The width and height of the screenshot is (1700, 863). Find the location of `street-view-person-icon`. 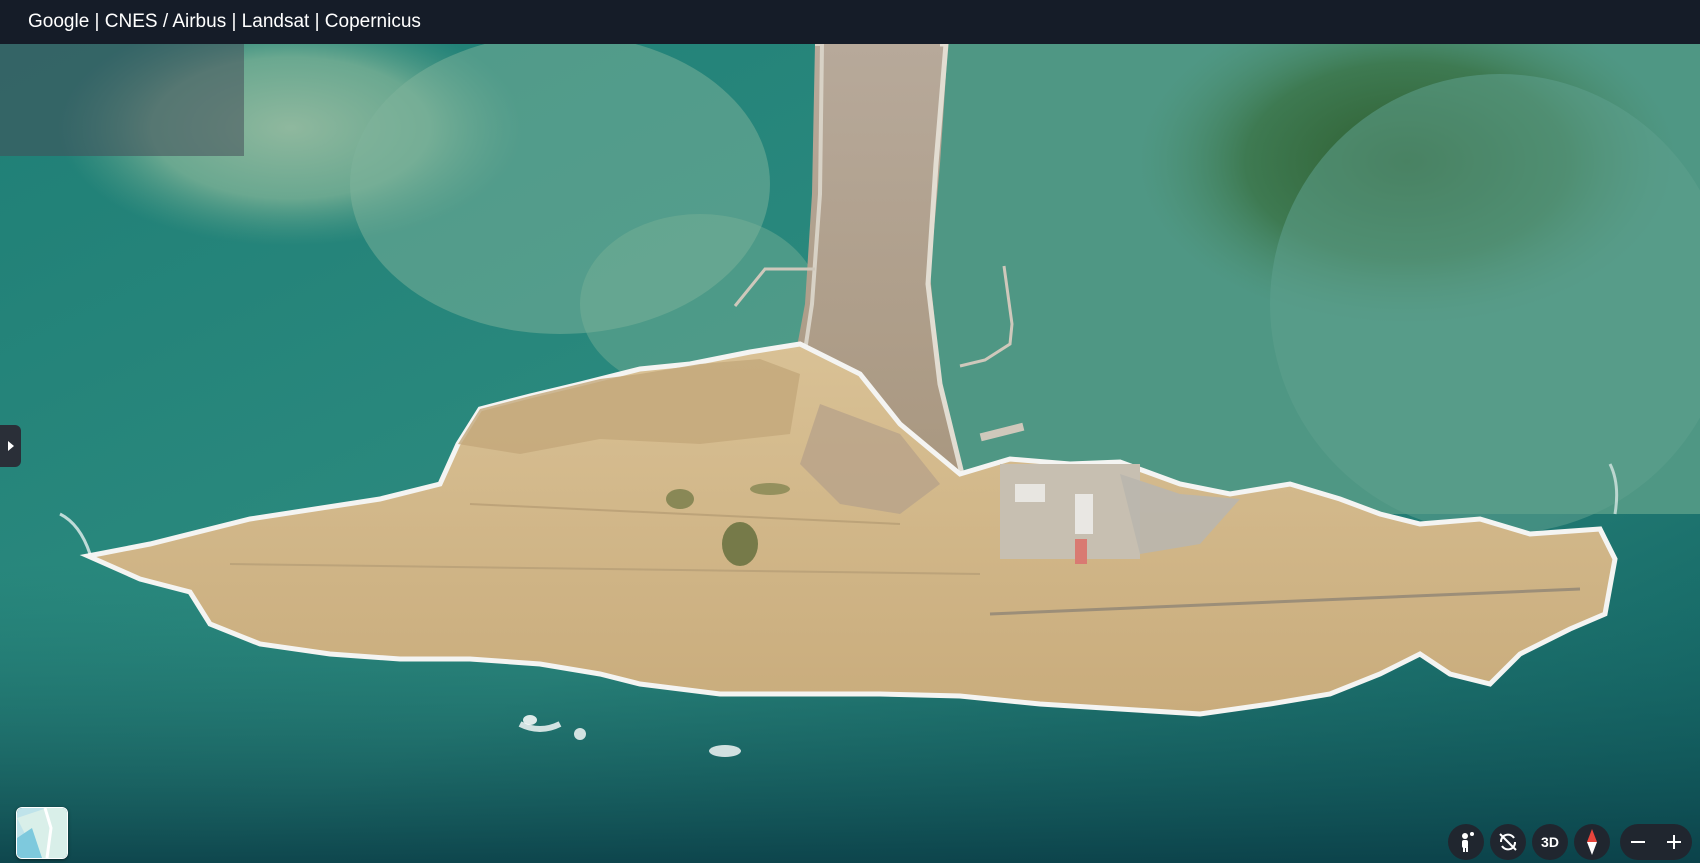

street-view-person-icon is located at coordinates (1468, 842).